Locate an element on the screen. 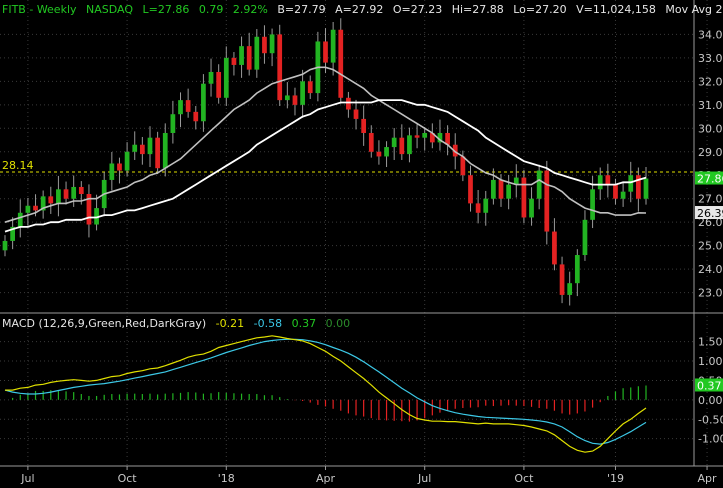  header-symbol: FITB is located at coordinates (14, 9).